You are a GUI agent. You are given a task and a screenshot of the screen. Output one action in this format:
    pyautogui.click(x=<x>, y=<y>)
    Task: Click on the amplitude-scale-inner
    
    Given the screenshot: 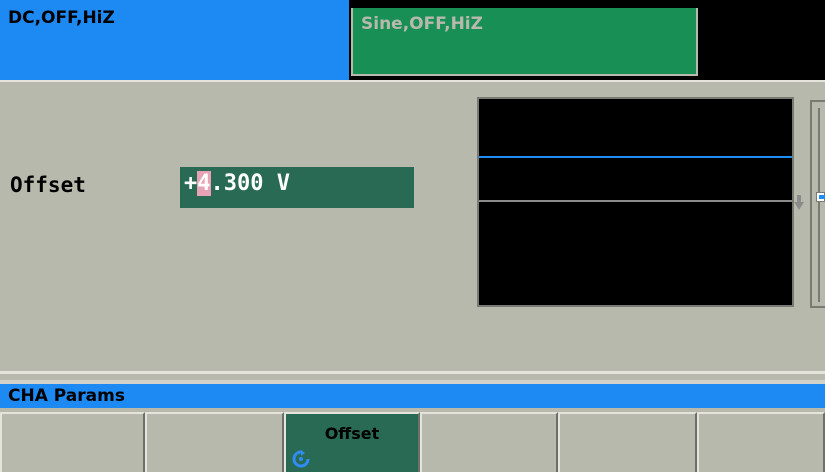 What is the action you would take?
    pyautogui.click(x=821, y=205)
    